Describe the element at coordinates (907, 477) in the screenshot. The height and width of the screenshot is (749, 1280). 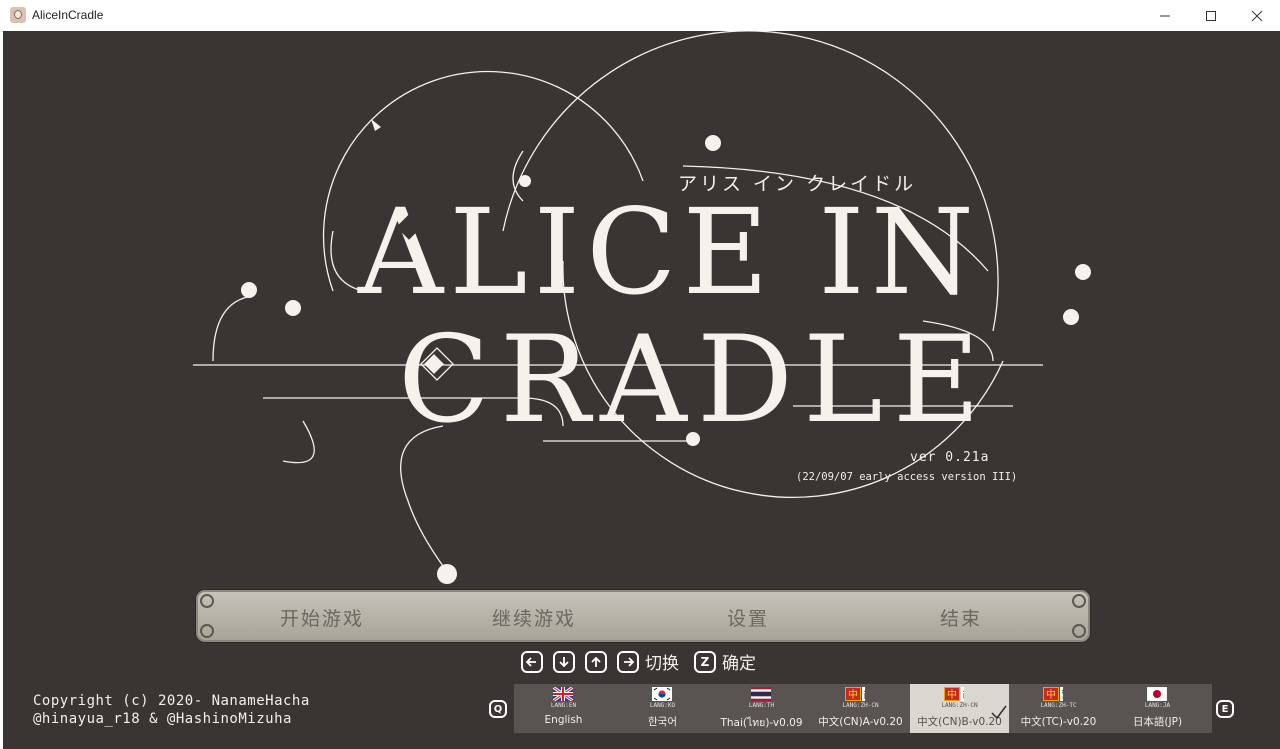
I see `build-label: (22/09/07 early access version III)` at that location.